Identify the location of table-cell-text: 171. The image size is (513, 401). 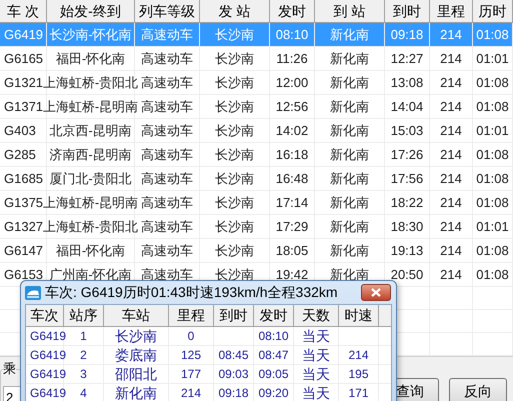
(358, 393).